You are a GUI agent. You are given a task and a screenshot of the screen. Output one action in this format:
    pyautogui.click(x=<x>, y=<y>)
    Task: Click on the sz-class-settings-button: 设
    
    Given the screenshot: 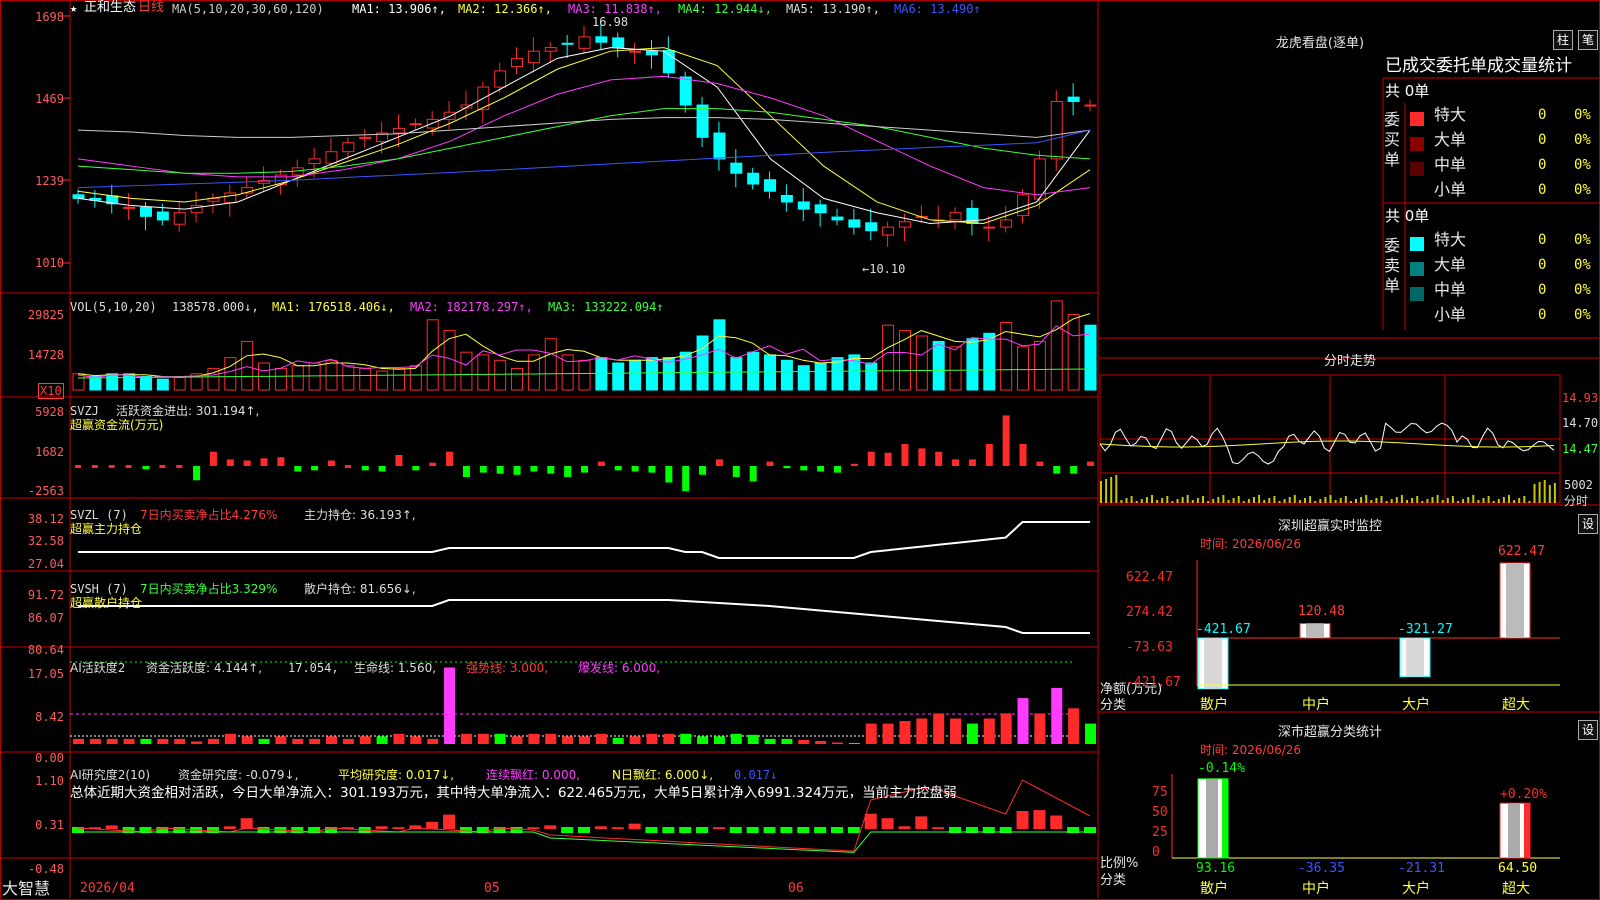 What is the action you would take?
    pyautogui.click(x=1588, y=730)
    